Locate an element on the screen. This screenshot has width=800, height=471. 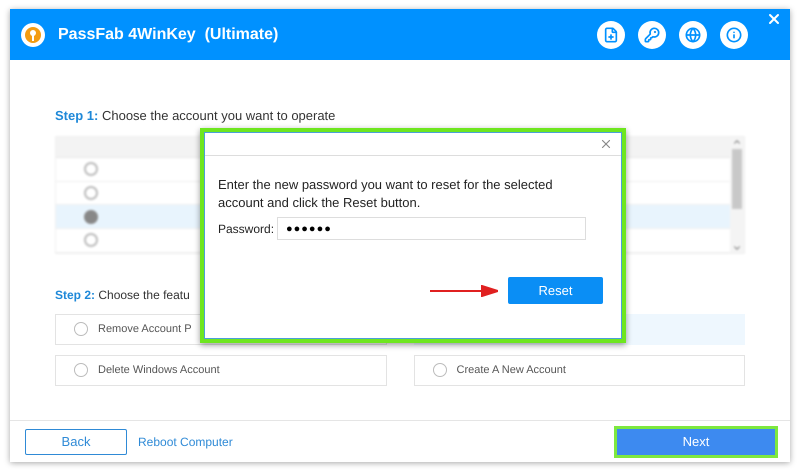
reboot-link: Reboot Computer is located at coordinates (185, 441).